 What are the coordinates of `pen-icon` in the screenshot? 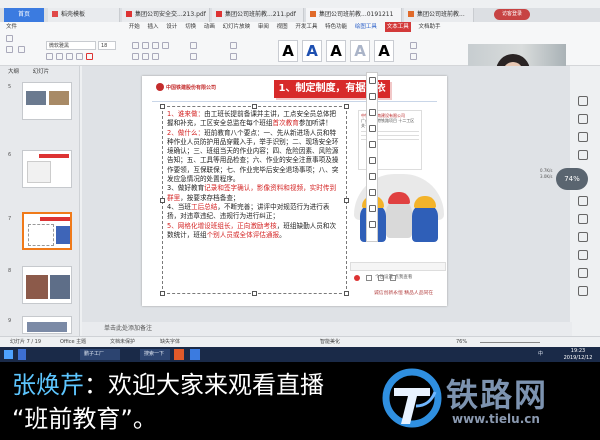 It's located at (372, 144).